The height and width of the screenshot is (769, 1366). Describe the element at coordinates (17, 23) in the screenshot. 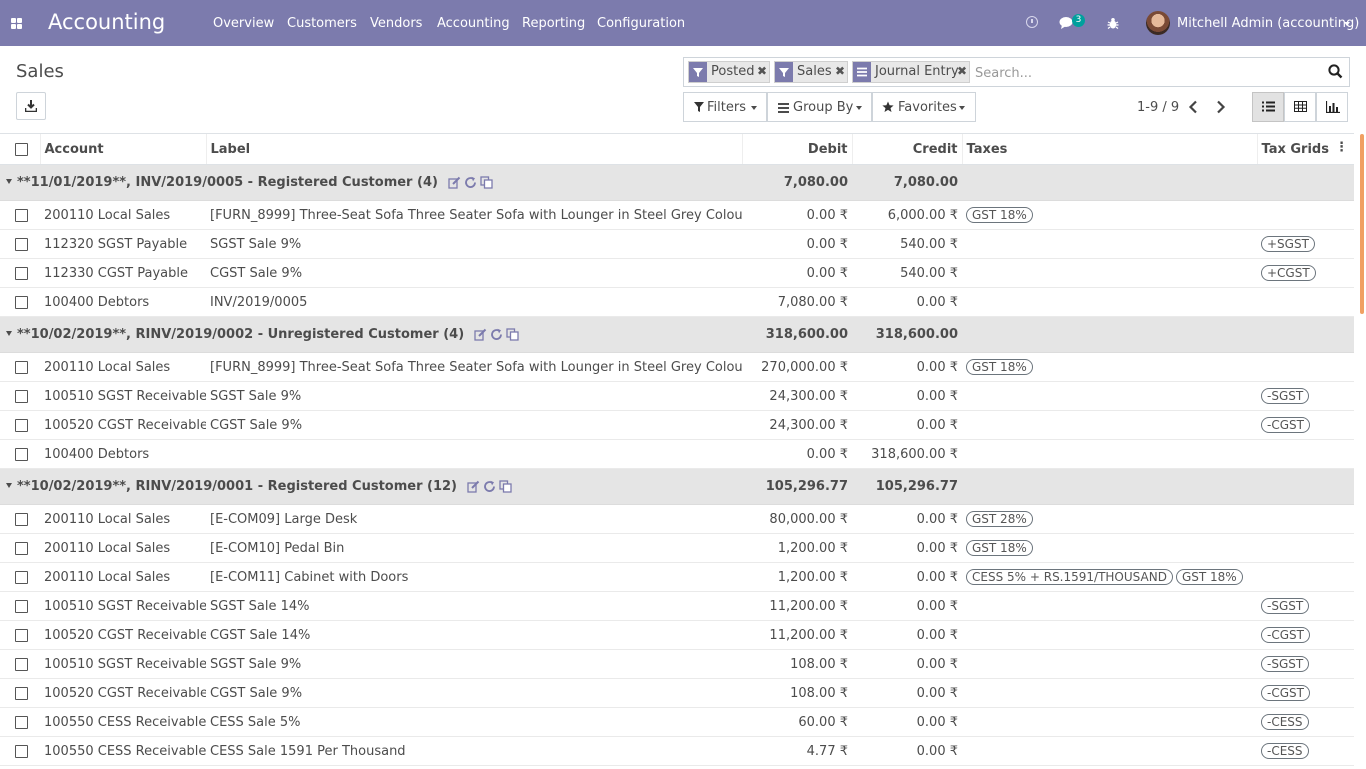

I see `apps-menu-button` at that location.